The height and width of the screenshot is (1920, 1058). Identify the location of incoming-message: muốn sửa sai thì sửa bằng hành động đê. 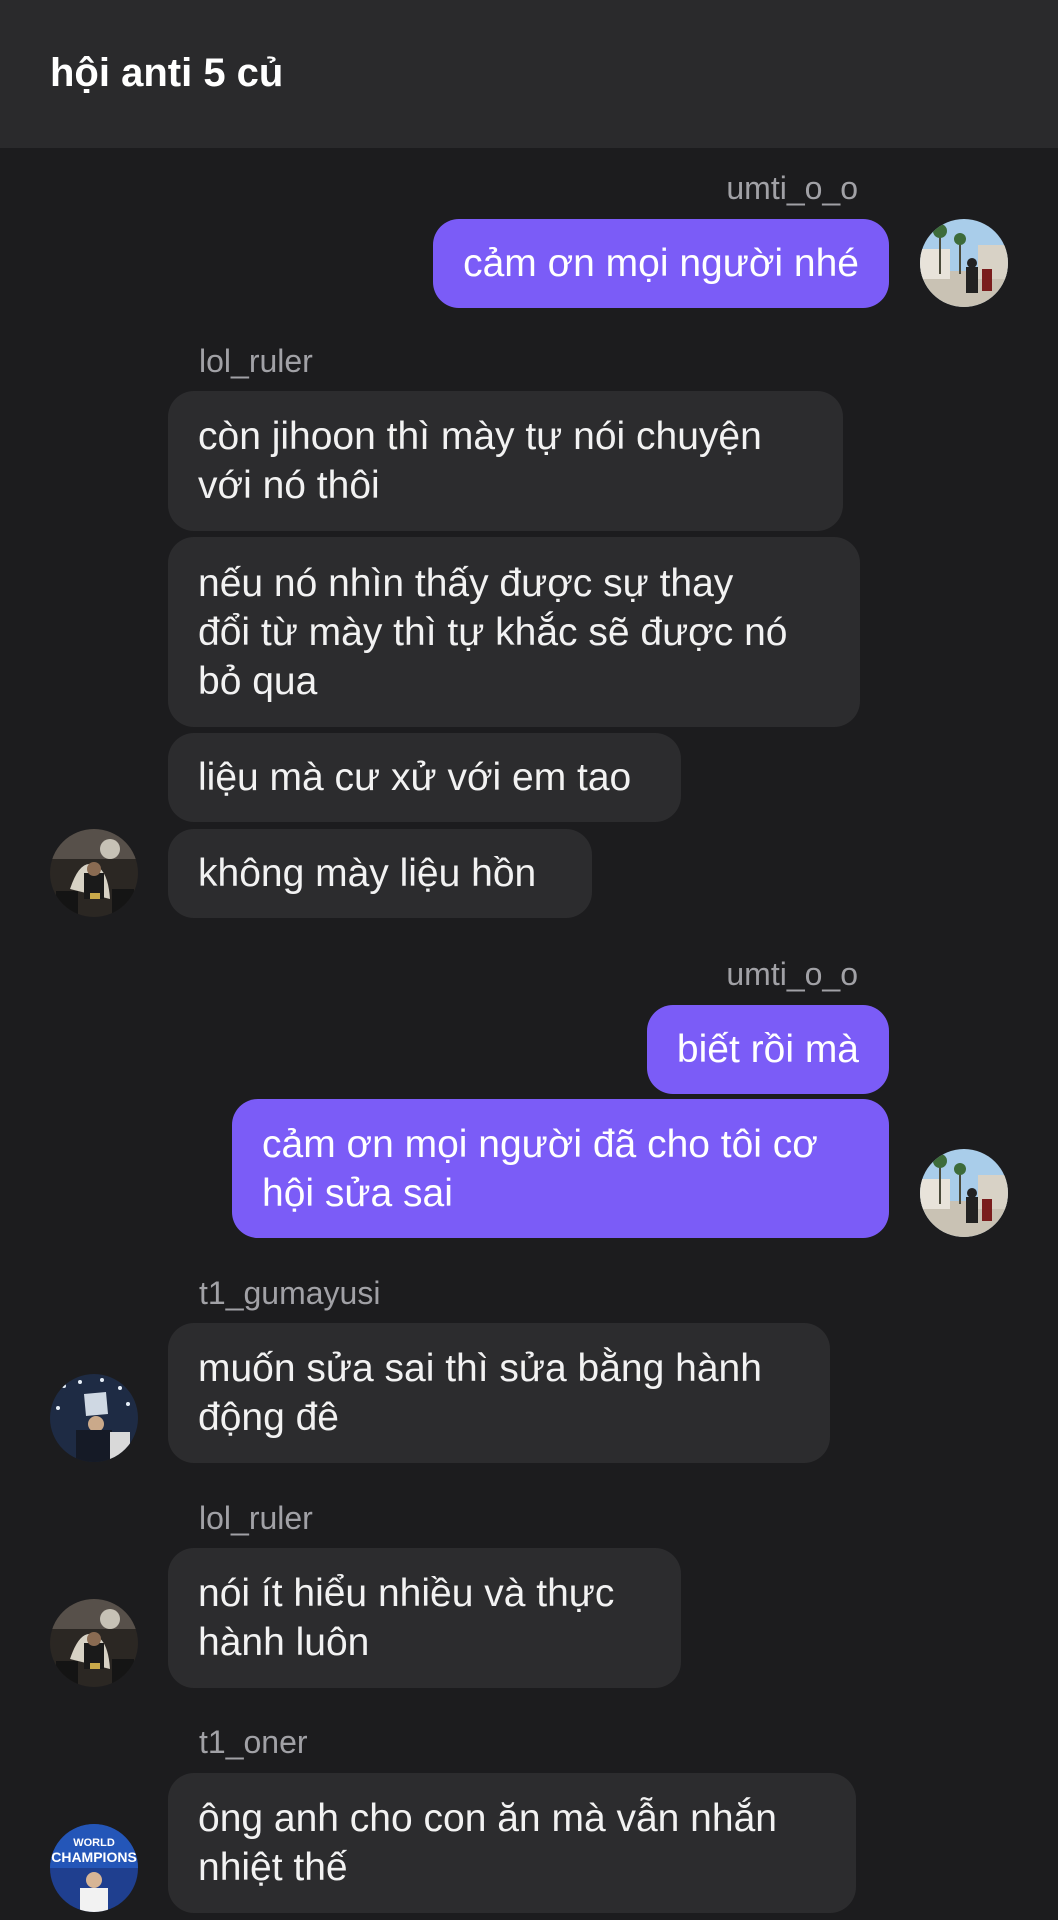
(499, 1393).